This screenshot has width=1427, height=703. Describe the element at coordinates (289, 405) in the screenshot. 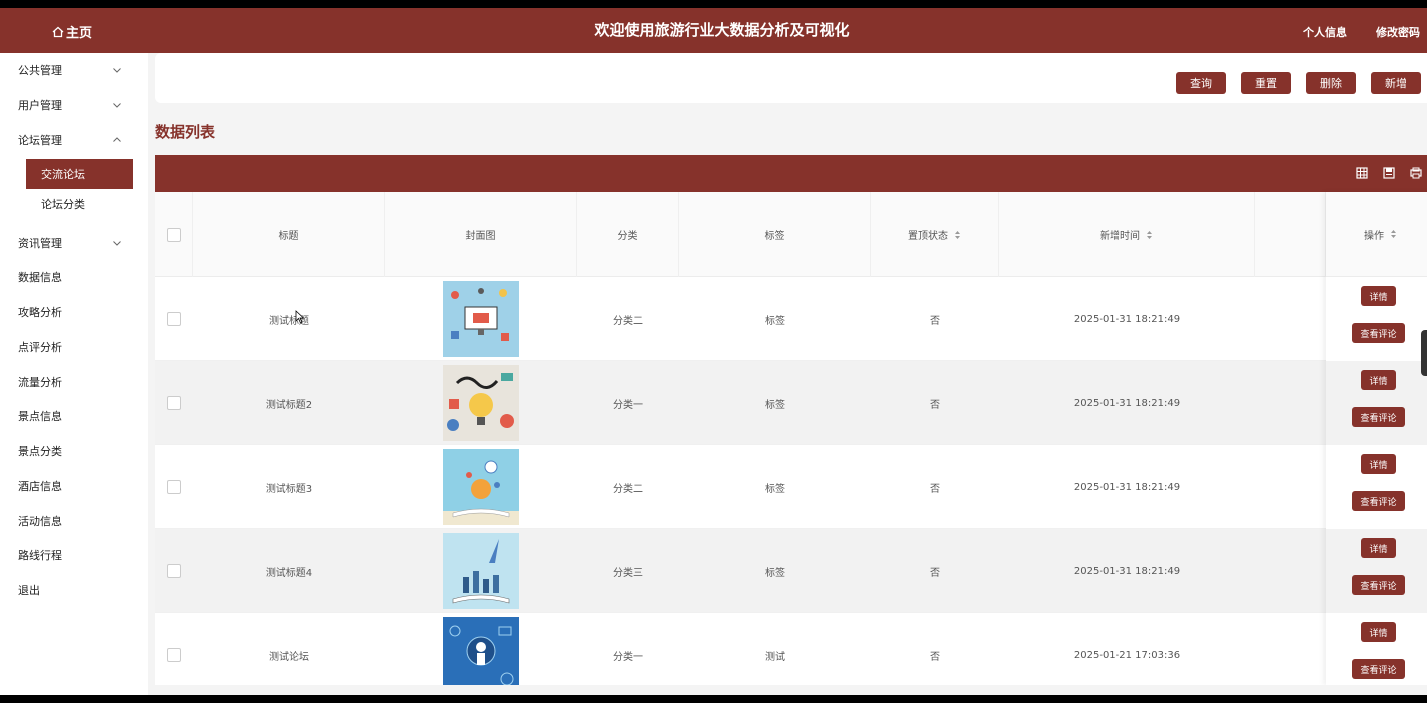

I see `cell-title: 测试标题2` at that location.